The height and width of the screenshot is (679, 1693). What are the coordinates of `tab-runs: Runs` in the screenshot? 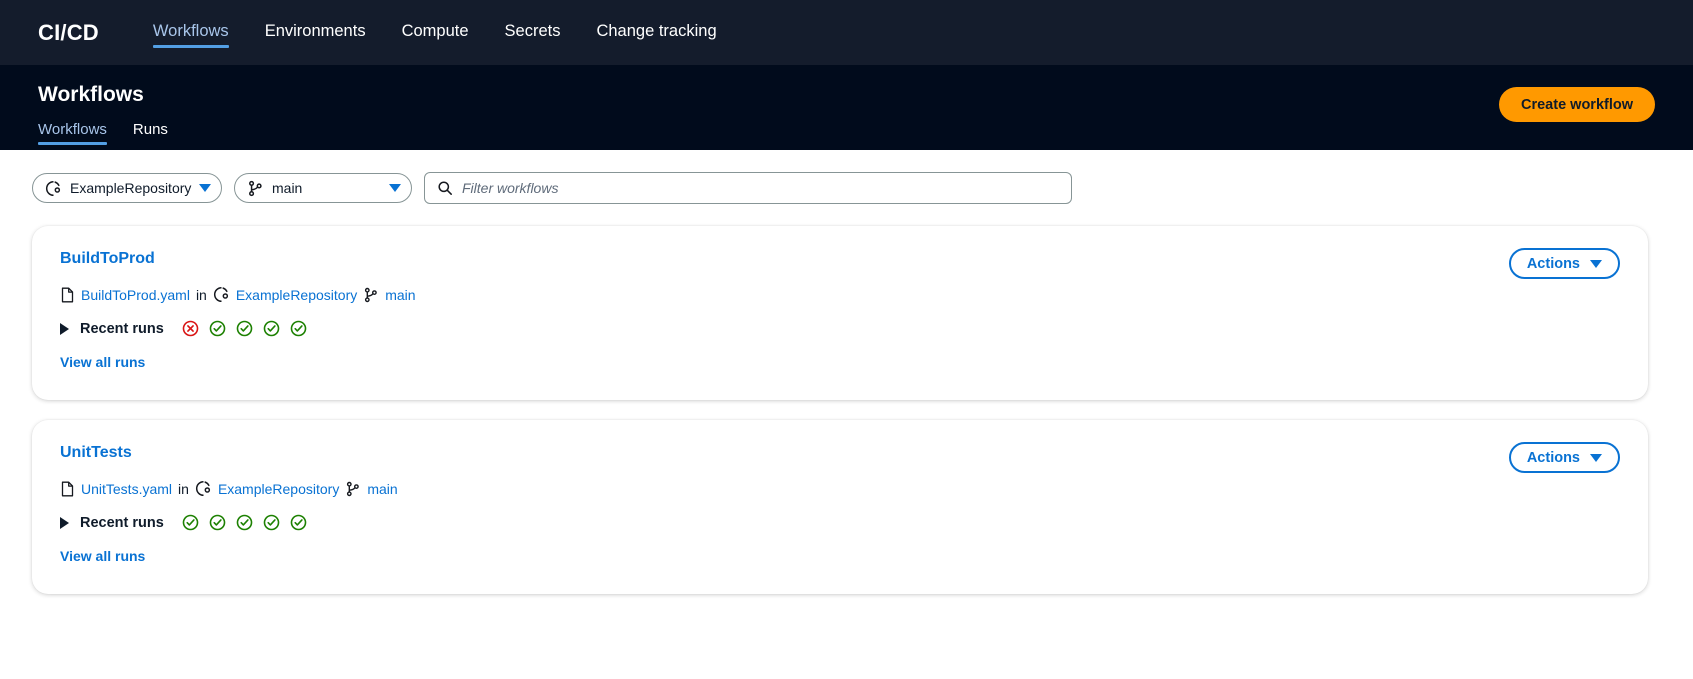 It's located at (150, 133).